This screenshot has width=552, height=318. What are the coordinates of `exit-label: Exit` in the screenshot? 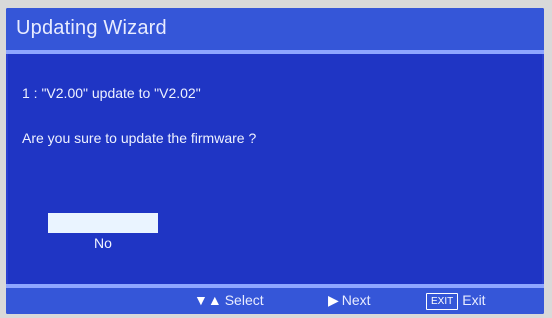 It's located at (474, 300).